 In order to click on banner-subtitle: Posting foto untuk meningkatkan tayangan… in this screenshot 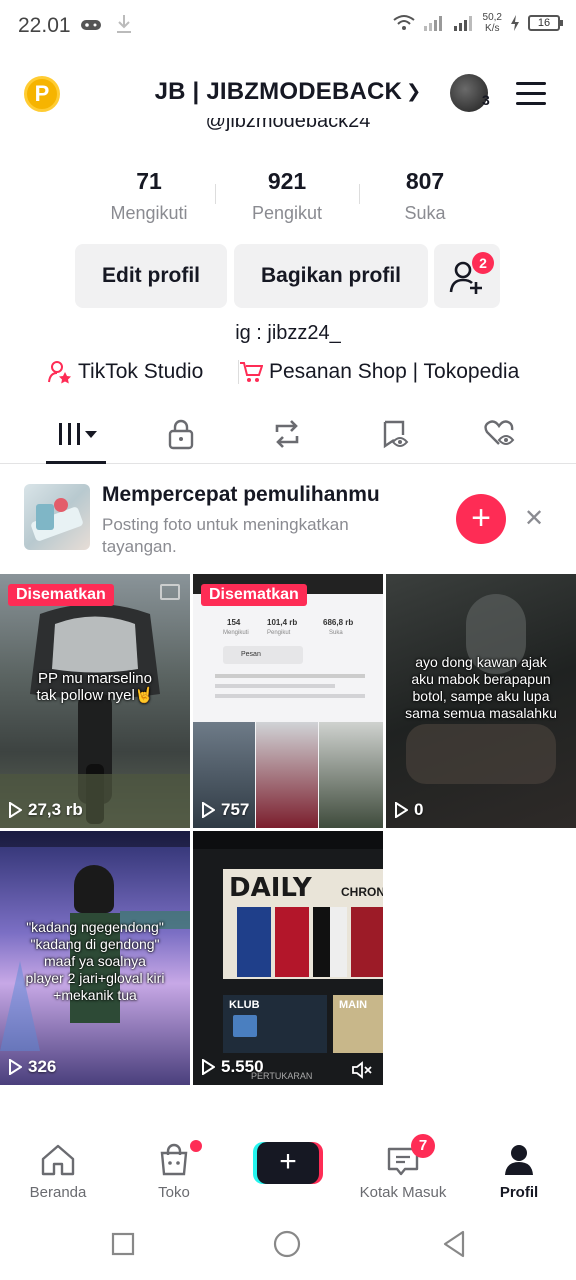, I will do `click(225, 535)`.